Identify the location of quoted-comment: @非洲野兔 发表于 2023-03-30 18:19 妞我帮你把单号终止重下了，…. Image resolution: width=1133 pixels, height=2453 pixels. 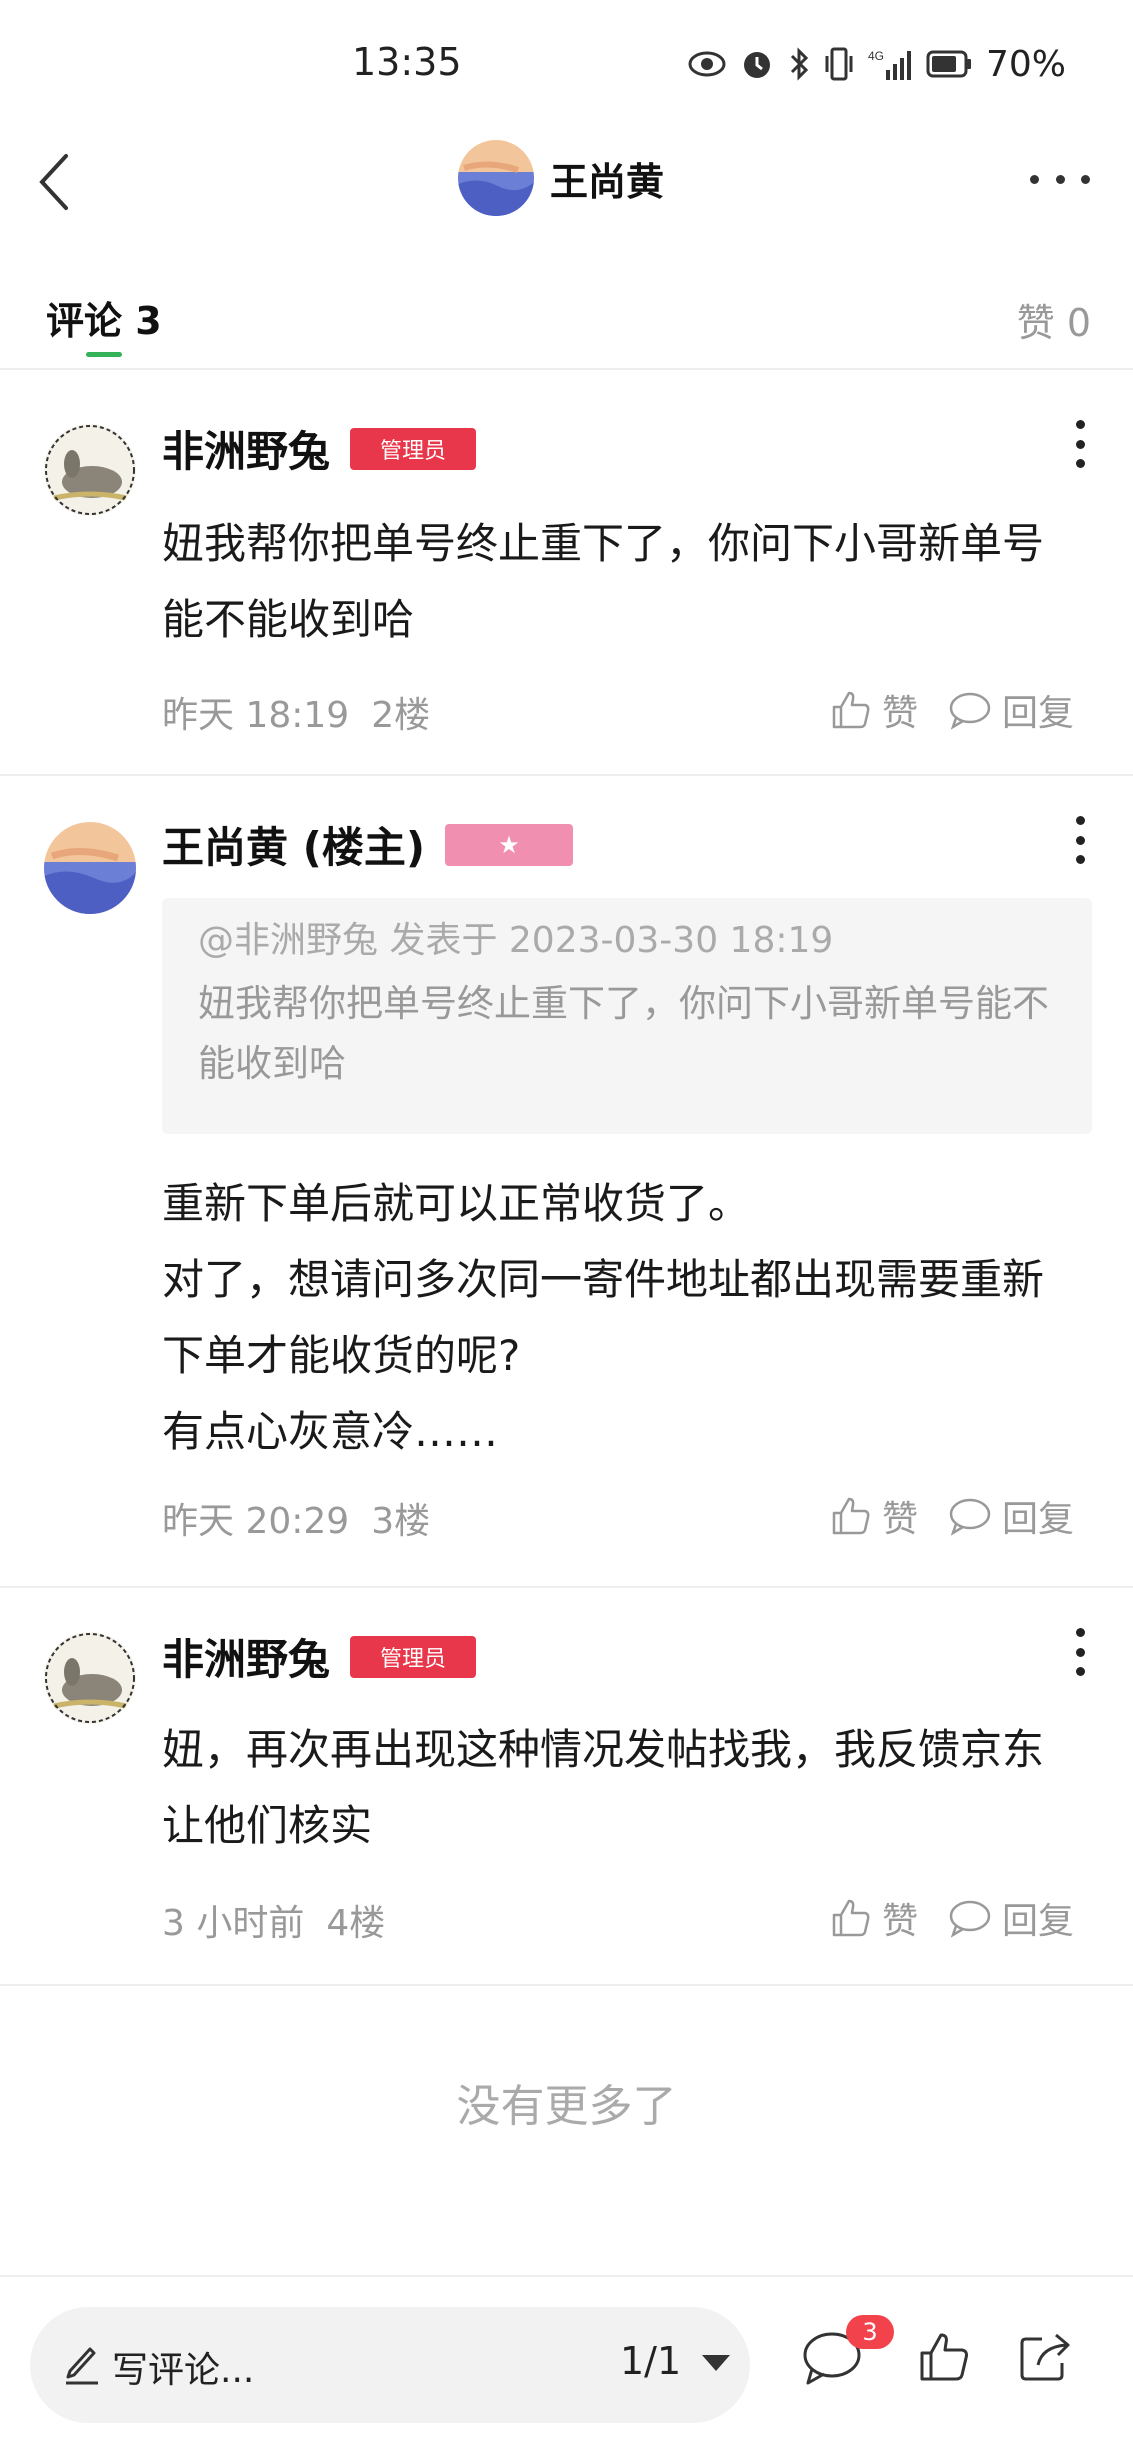
(627, 1016).